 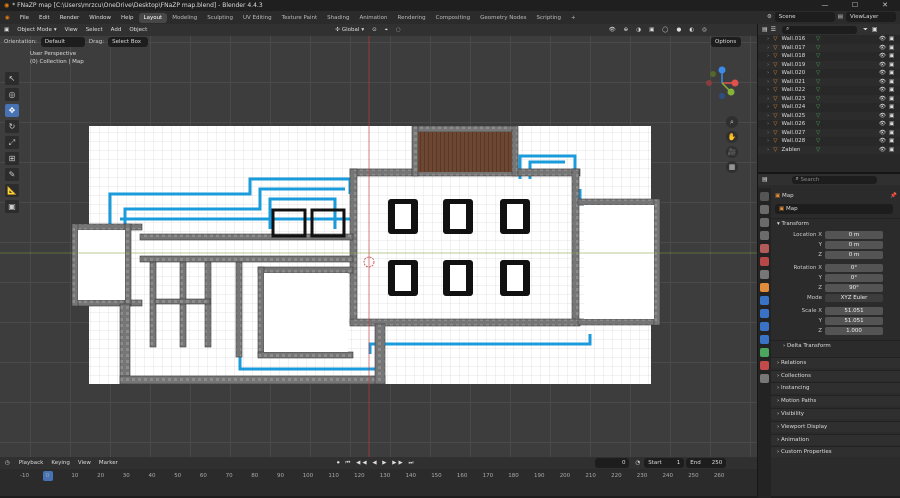 What do you see at coordinates (854, 288) in the screenshot?
I see `rotation-z-field: 90°` at bounding box center [854, 288].